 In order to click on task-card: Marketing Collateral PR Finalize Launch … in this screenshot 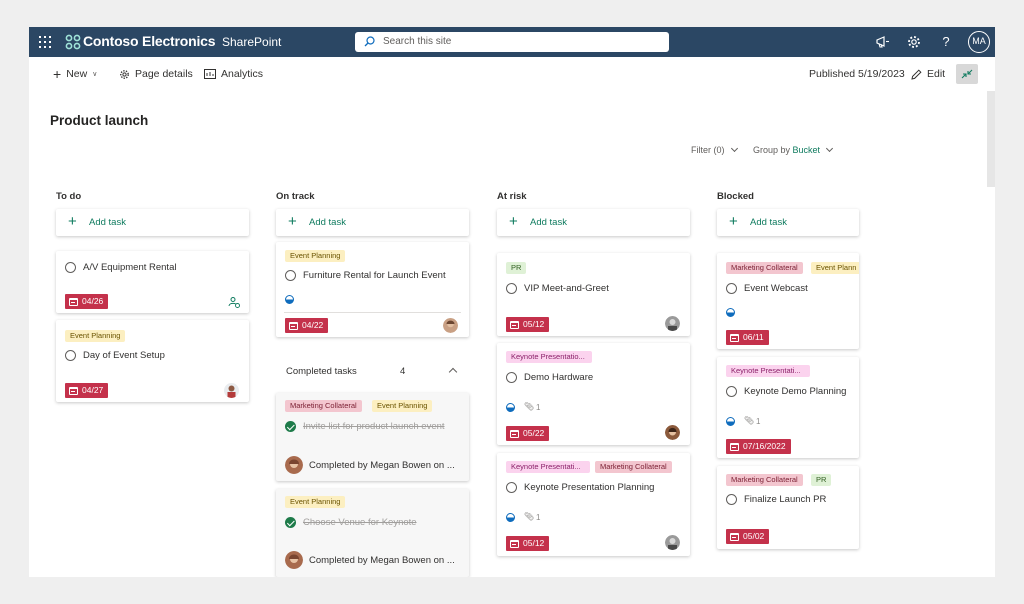, I will do `click(788, 507)`.